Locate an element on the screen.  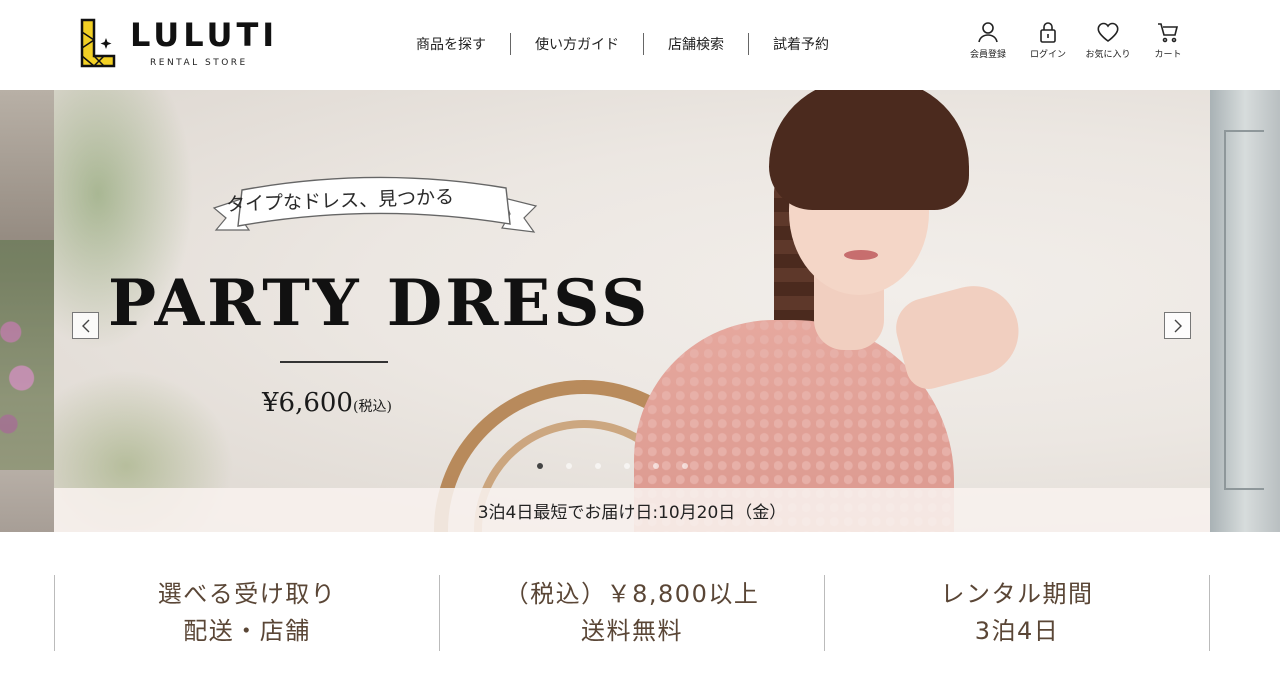
logo-mark-icon is located at coordinates (98, 43).